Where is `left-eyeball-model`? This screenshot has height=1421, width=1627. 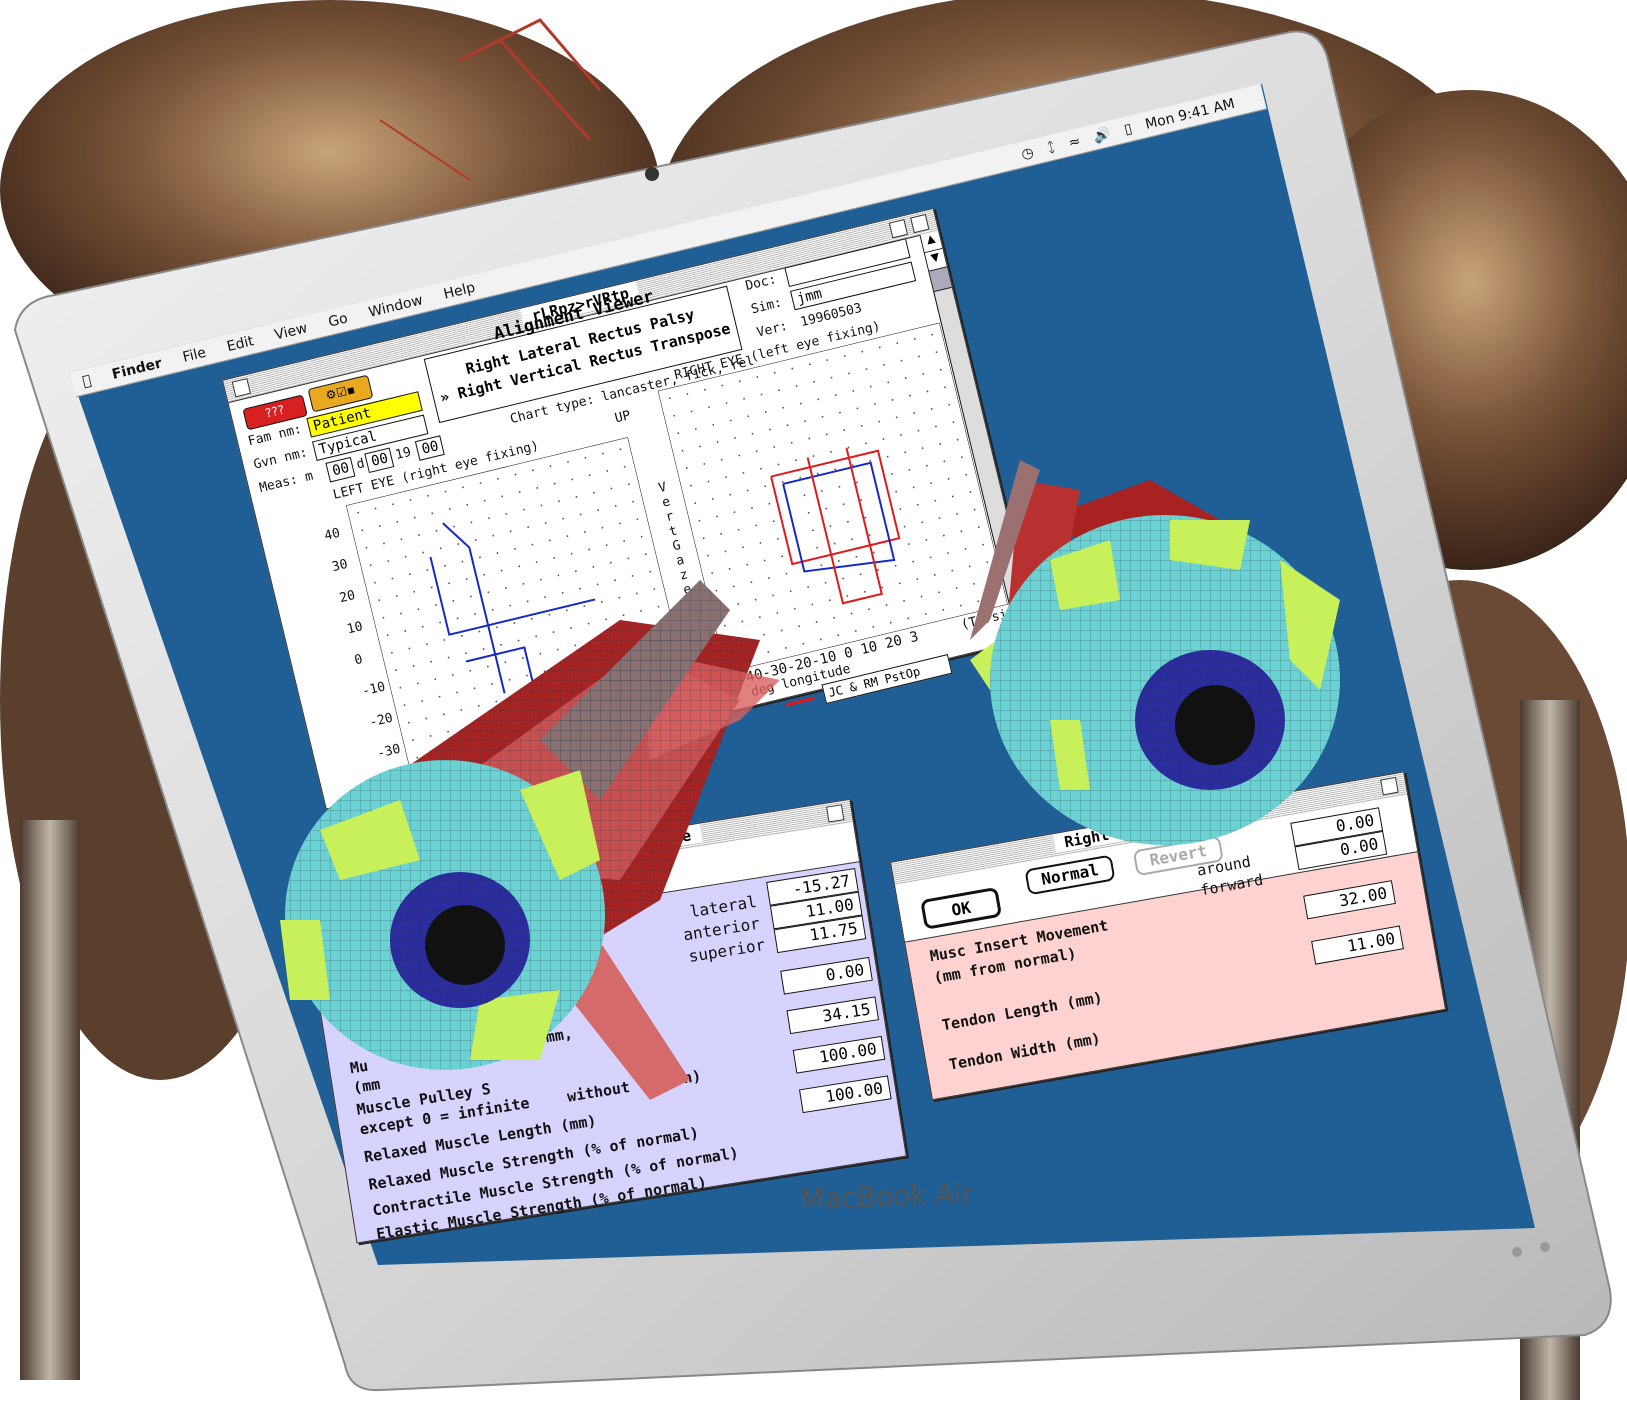
left-eyeball-model is located at coordinates (530, 840).